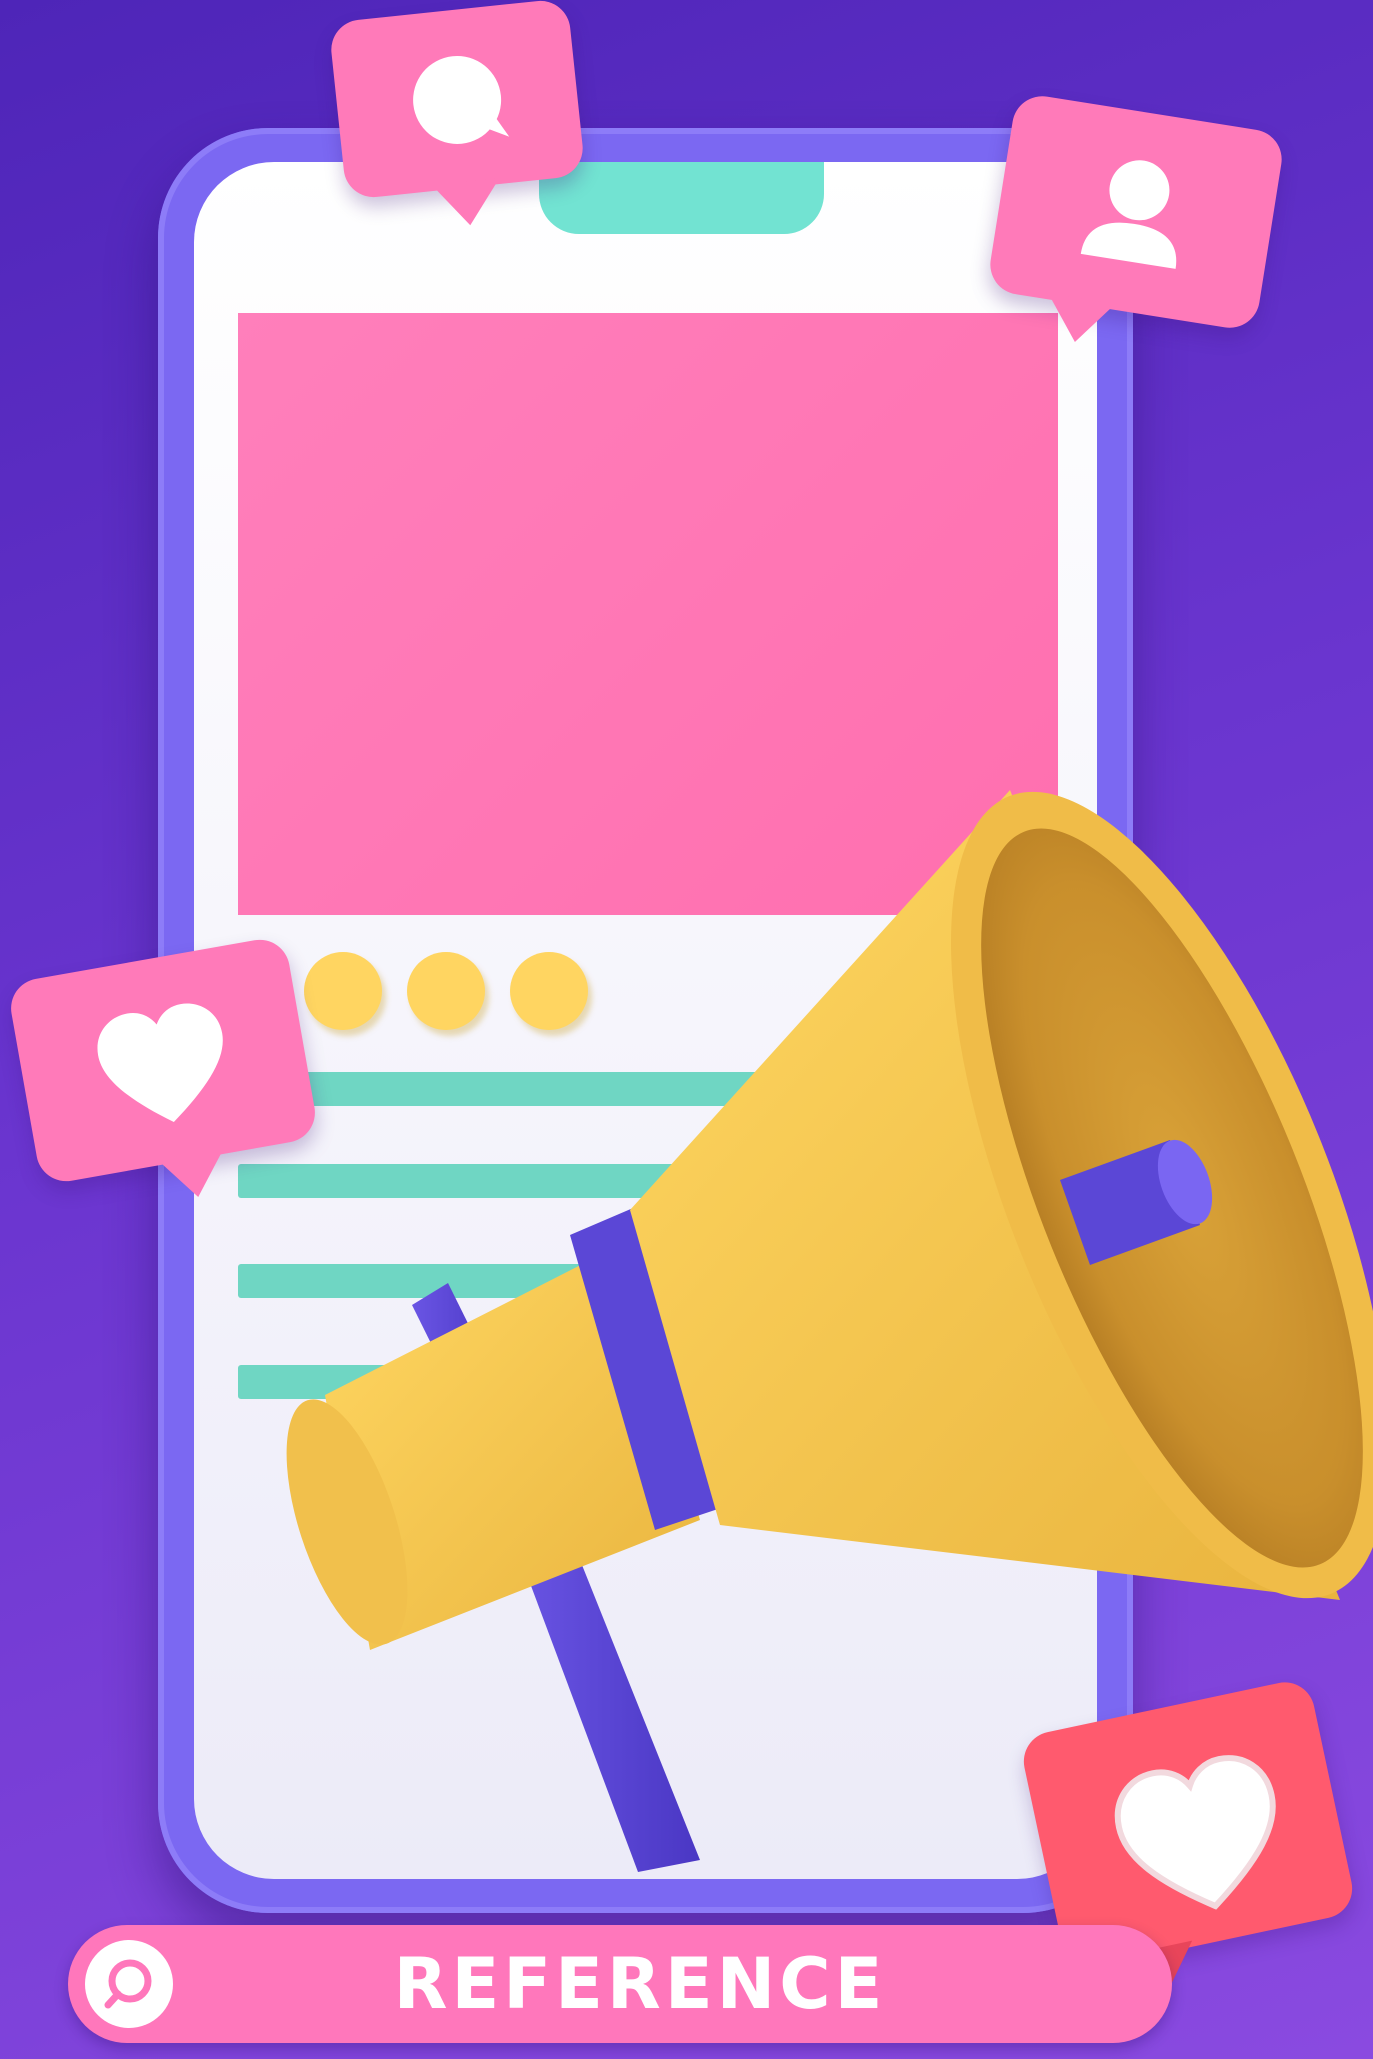 The height and width of the screenshot is (2059, 1373). I want to click on reference-bar: REFERENCE, so click(620, 1984).